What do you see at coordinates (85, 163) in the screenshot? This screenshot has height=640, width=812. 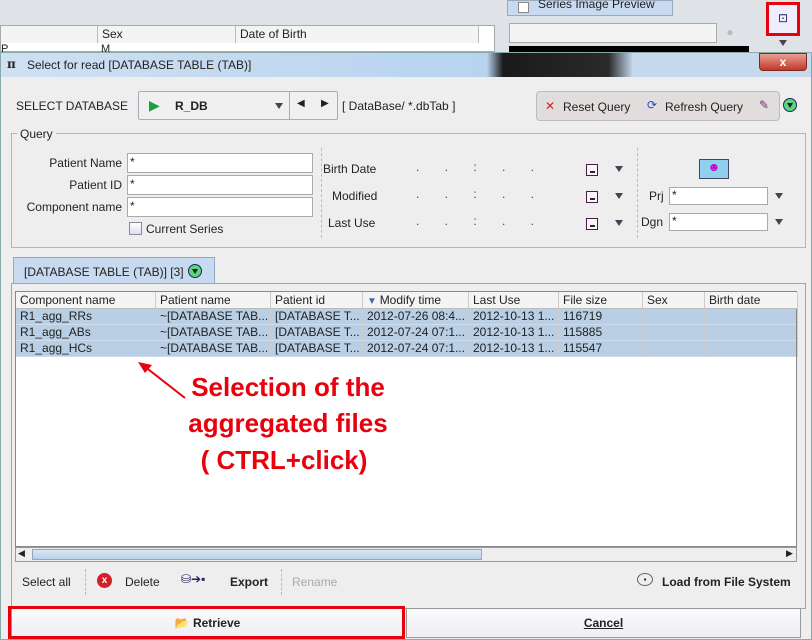 I see `patient-name-label: Patient Name` at bounding box center [85, 163].